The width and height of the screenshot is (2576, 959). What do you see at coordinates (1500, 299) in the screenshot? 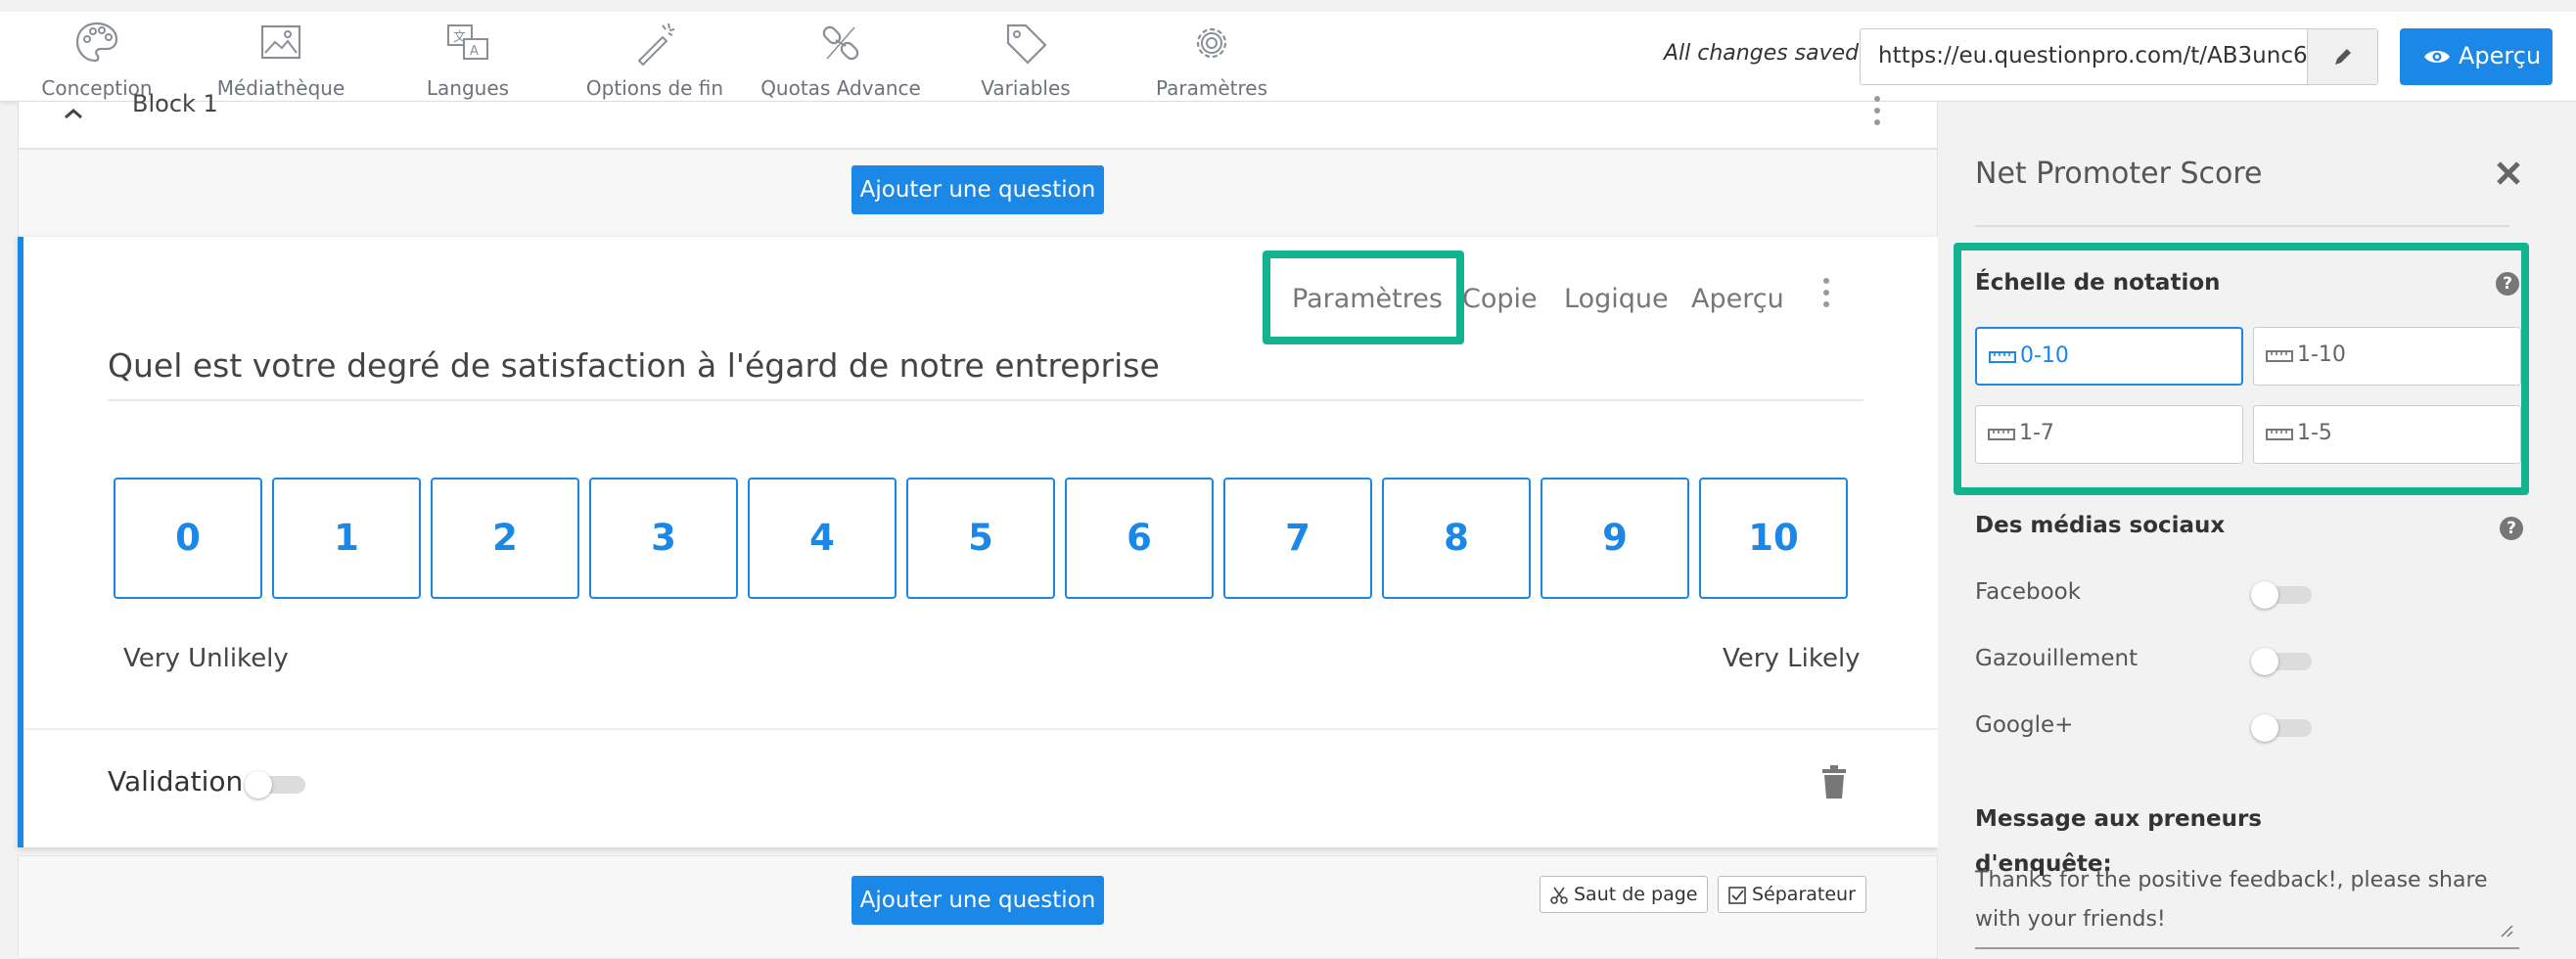
I see `question-action-copie: Copie` at bounding box center [1500, 299].